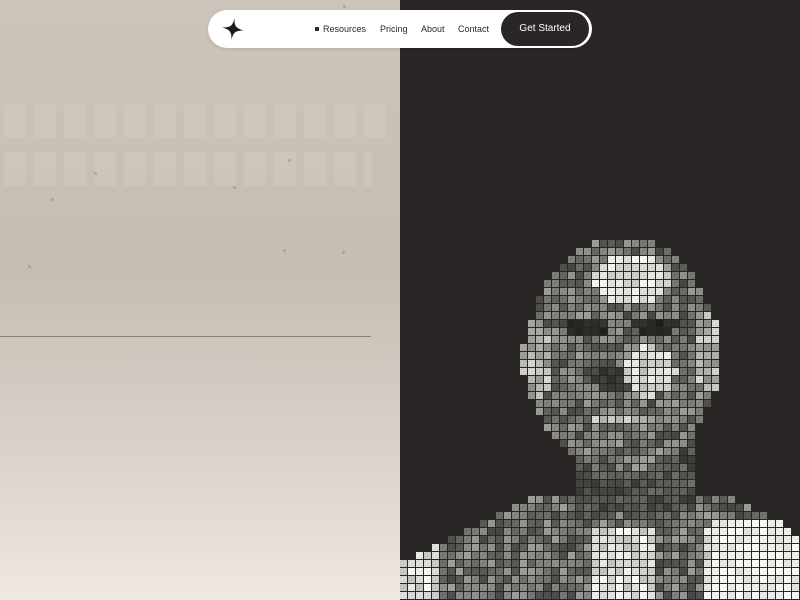 Image resolution: width=800 pixels, height=600 pixels. I want to click on nav-link-pricing: Pricing, so click(394, 29).